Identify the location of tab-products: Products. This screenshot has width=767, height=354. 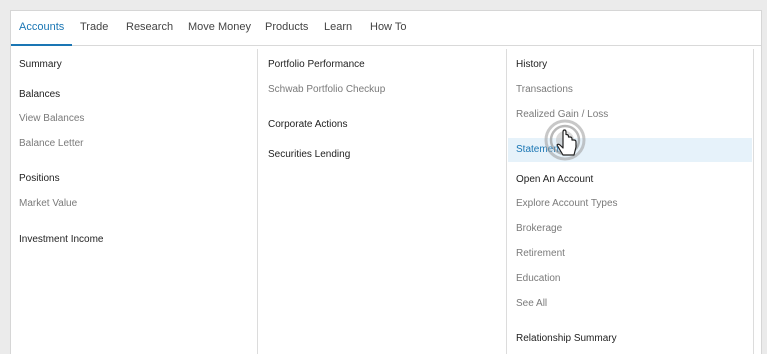
(286, 28).